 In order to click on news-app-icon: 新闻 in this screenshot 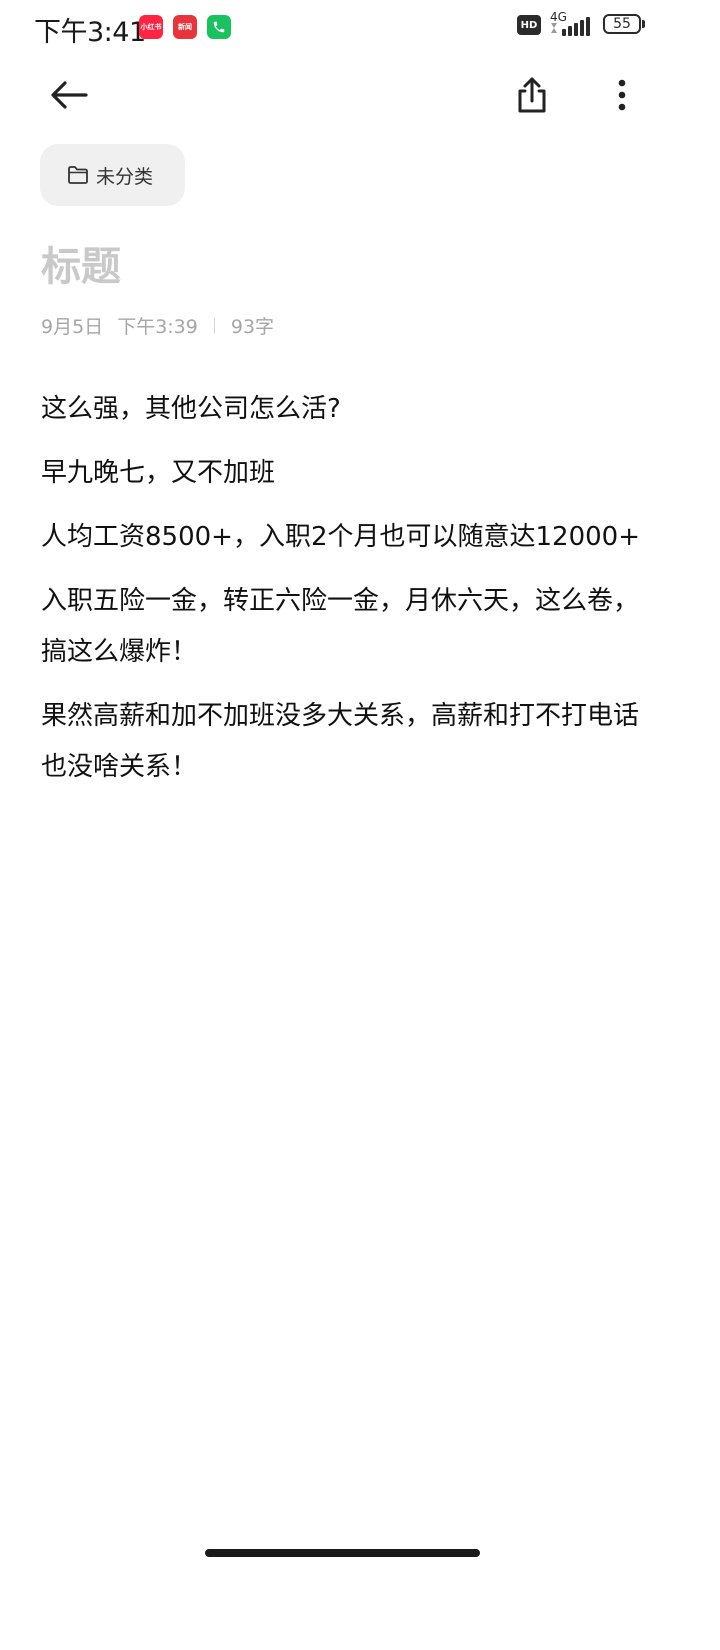, I will do `click(185, 27)`.